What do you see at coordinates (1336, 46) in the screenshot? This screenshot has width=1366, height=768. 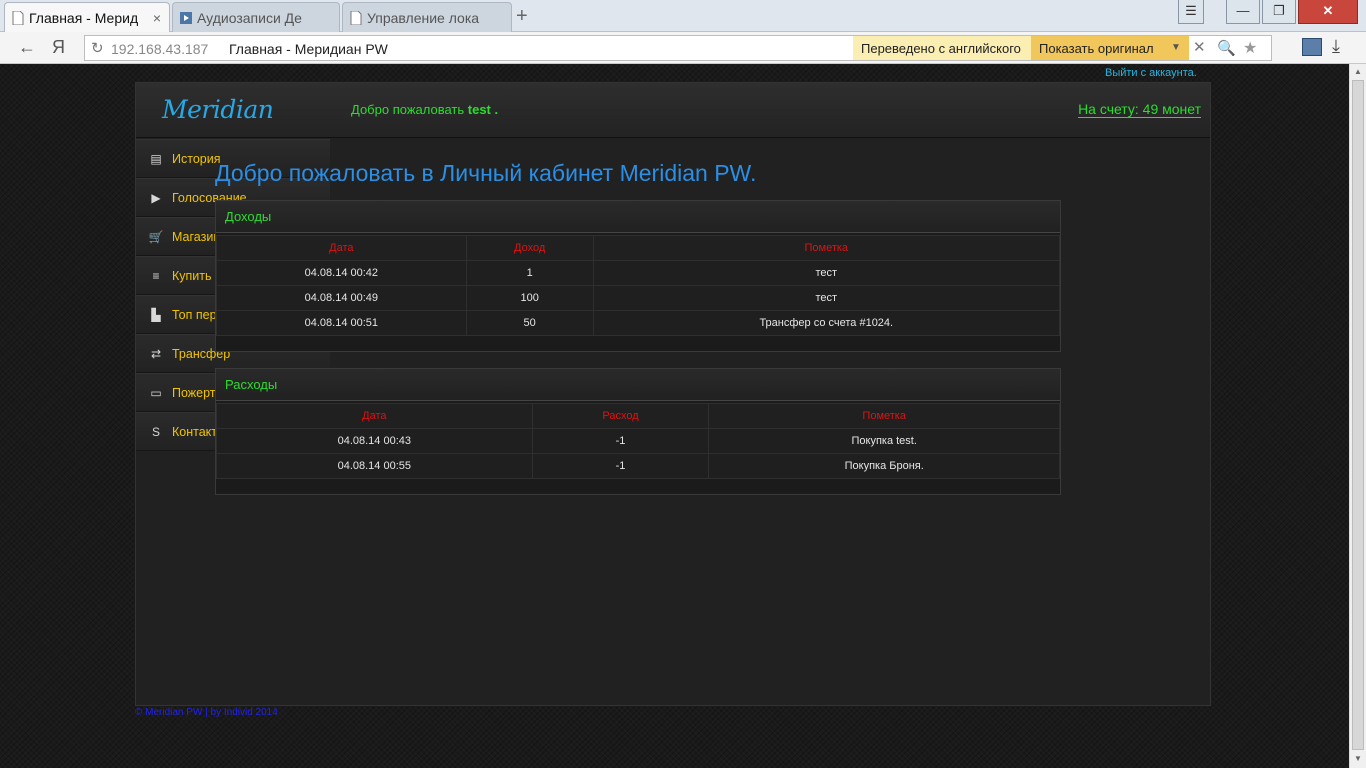 I see `download-icon: ⤓` at bounding box center [1336, 46].